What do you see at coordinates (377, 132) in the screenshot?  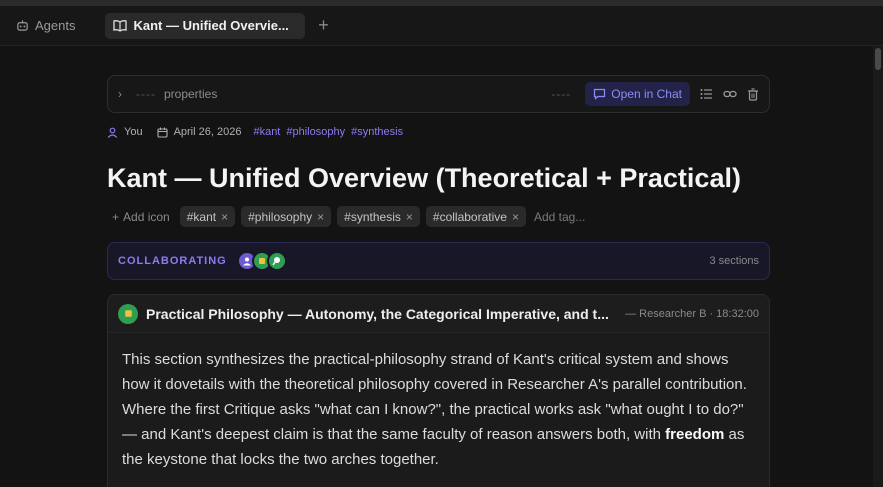 I see `meta-tag: #synthesis` at bounding box center [377, 132].